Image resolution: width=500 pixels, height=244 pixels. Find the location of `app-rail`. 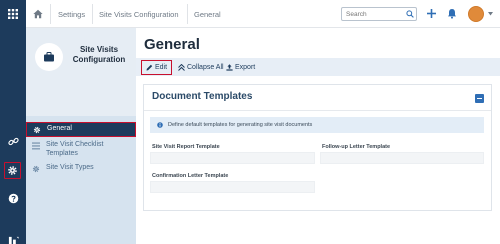

app-rail is located at coordinates (13, 136).